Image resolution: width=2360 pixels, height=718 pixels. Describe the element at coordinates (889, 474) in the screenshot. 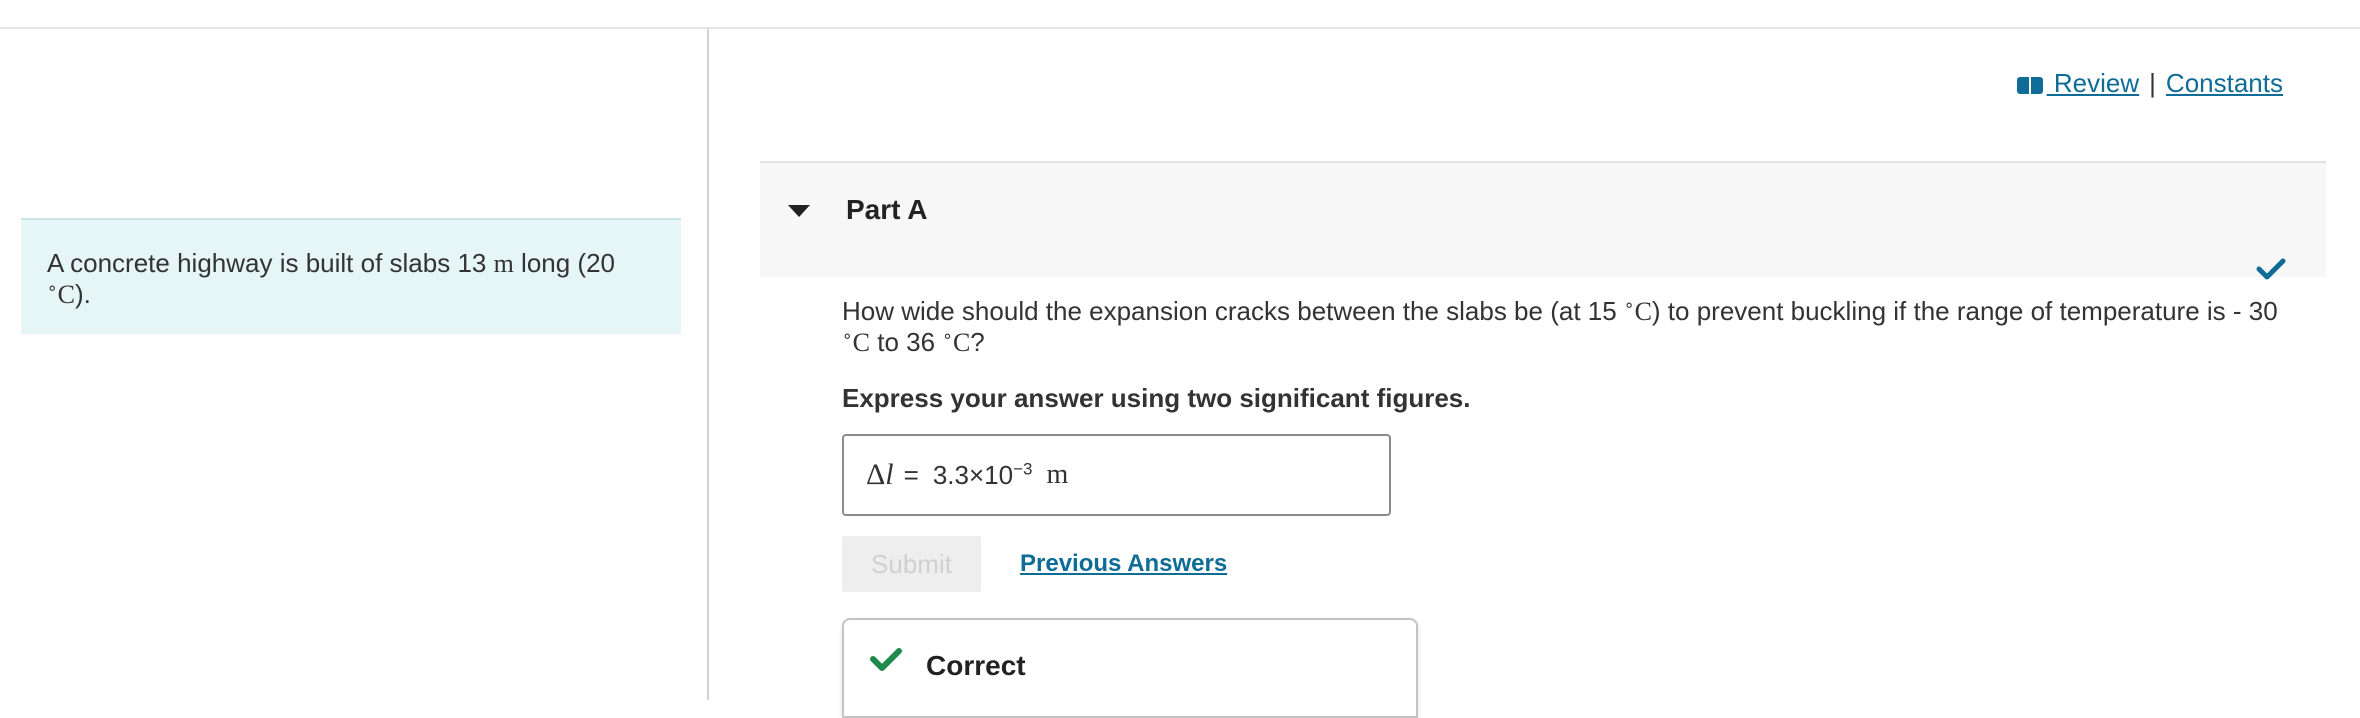

I see `length-symbol: l` at that location.